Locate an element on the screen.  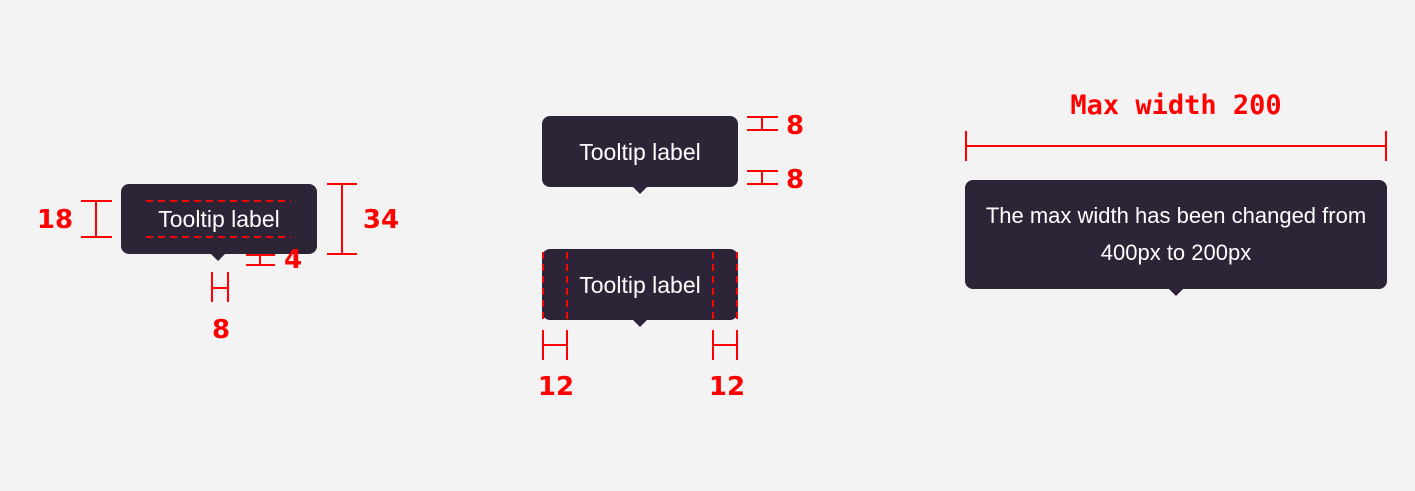
padding-top-bracket is located at coordinates (762, 123).